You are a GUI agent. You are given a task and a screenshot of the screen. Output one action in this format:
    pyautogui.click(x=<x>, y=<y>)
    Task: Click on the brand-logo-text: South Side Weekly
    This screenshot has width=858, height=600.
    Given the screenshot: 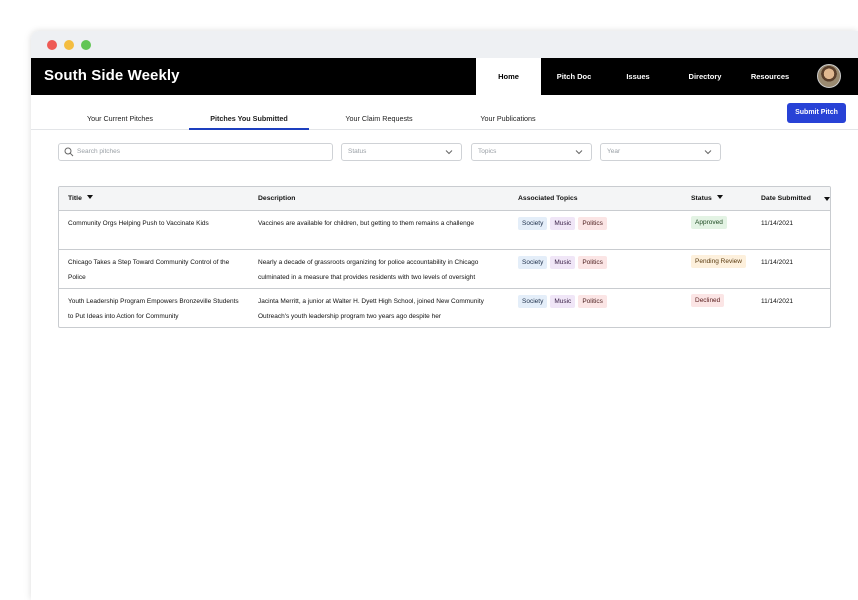 What is the action you would take?
    pyautogui.click(x=112, y=75)
    